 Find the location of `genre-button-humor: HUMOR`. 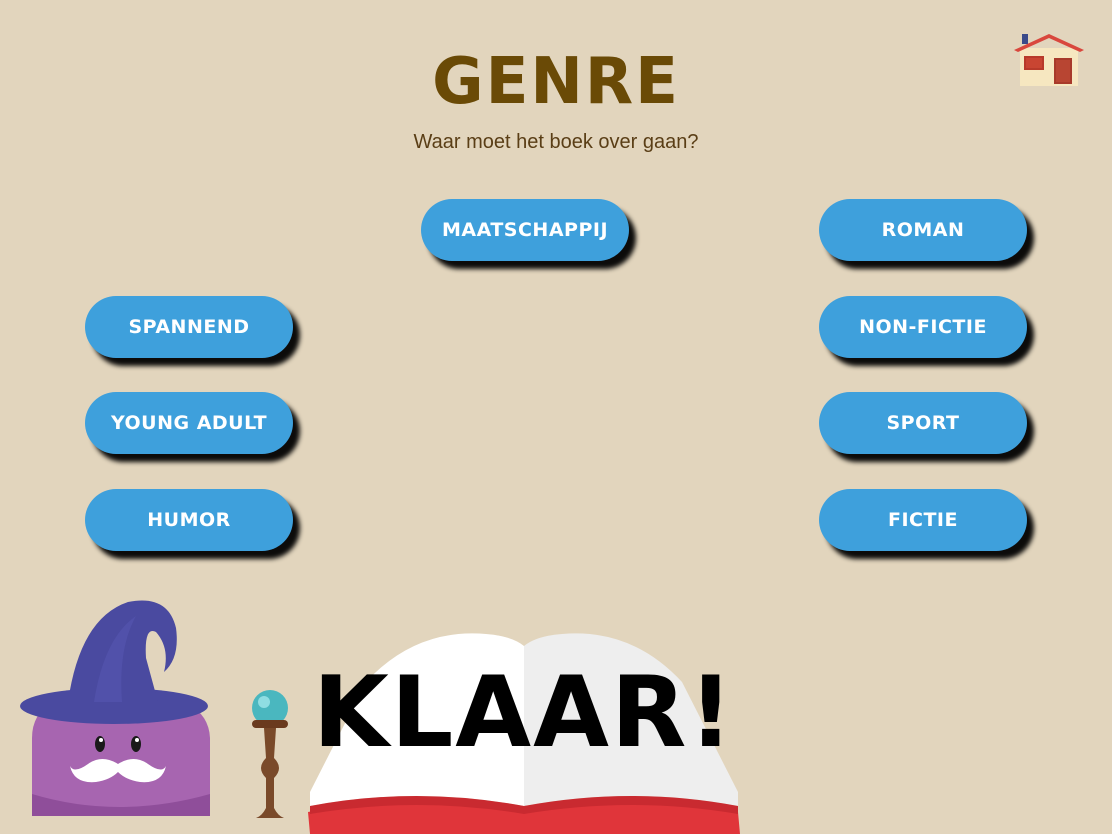

genre-button-humor: HUMOR is located at coordinates (189, 520).